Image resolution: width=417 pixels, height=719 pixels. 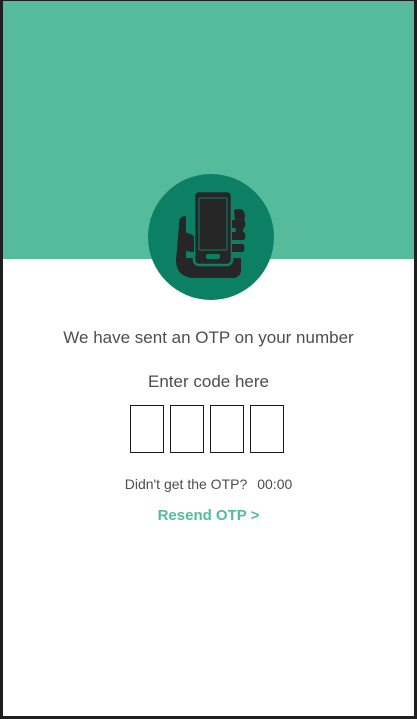 What do you see at coordinates (275, 484) in the screenshot?
I see `resend-timer: 00:00` at bounding box center [275, 484].